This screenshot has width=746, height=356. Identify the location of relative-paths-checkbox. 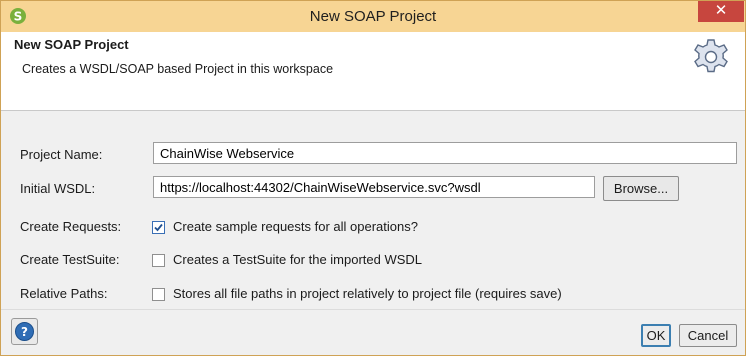
(158, 294).